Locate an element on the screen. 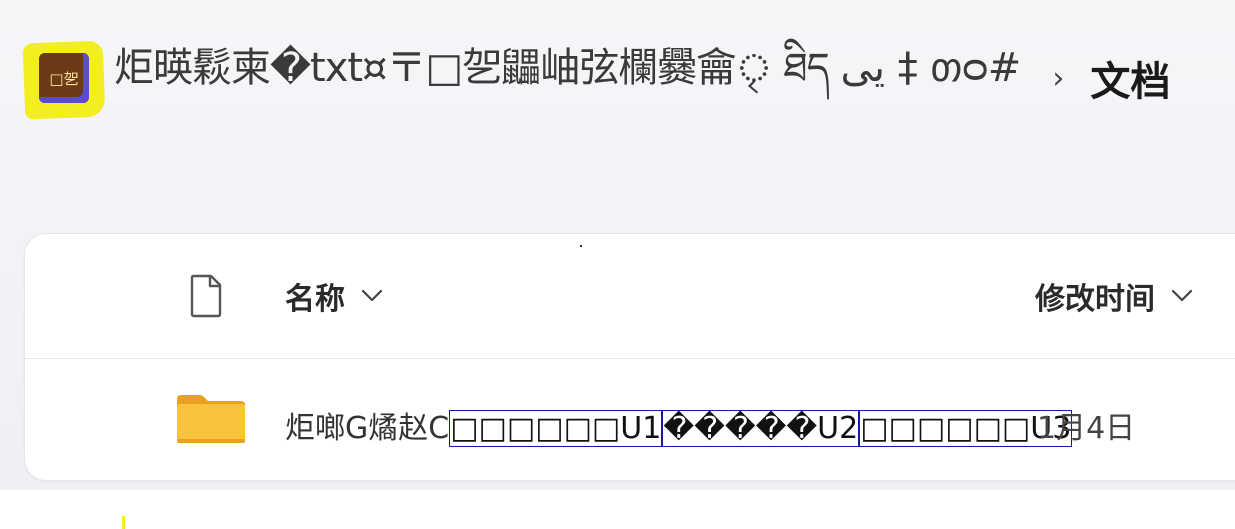 The image size is (1235, 529). file-name-part-2: �����U2 is located at coordinates (761, 428).